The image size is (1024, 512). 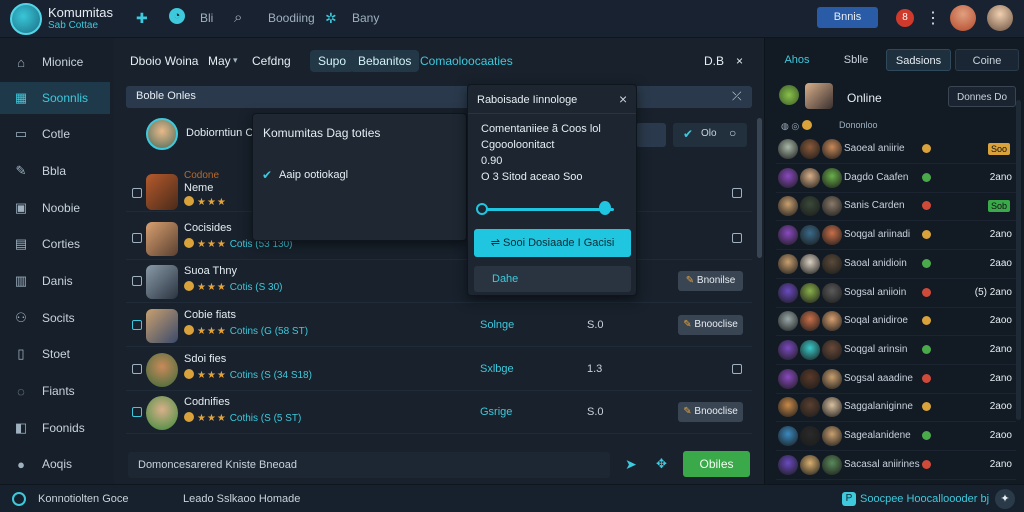 What do you see at coordinates (365, 18) in the screenshot?
I see `topbar-item-3: Bany` at bounding box center [365, 18].